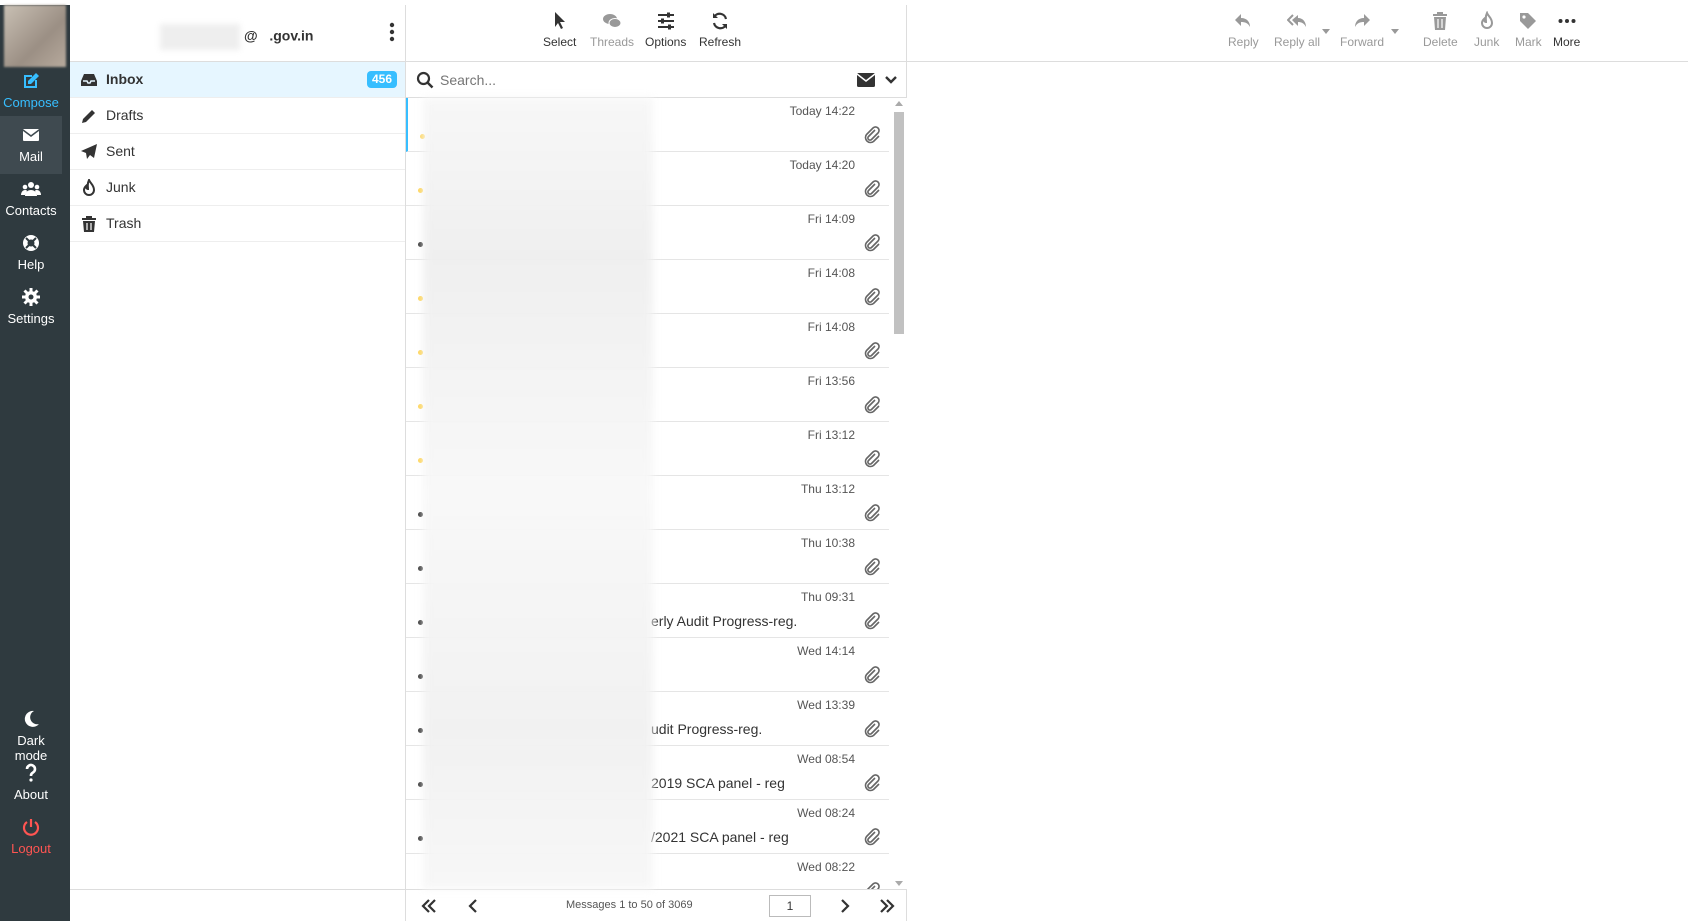 This screenshot has width=1688, height=921. Describe the element at coordinates (237, 188) in the screenshot. I see `folder-junk: Junk` at that location.